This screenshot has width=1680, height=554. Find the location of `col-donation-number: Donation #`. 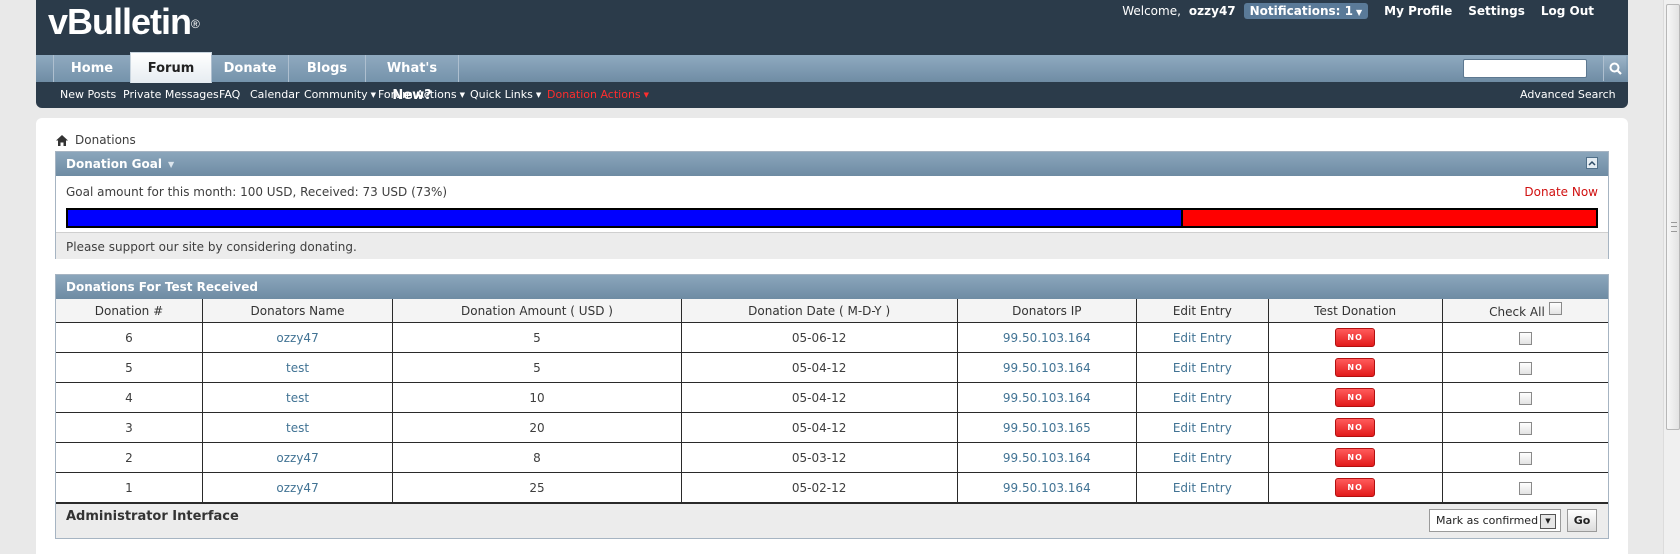

col-donation-number: Donation # is located at coordinates (129, 311).